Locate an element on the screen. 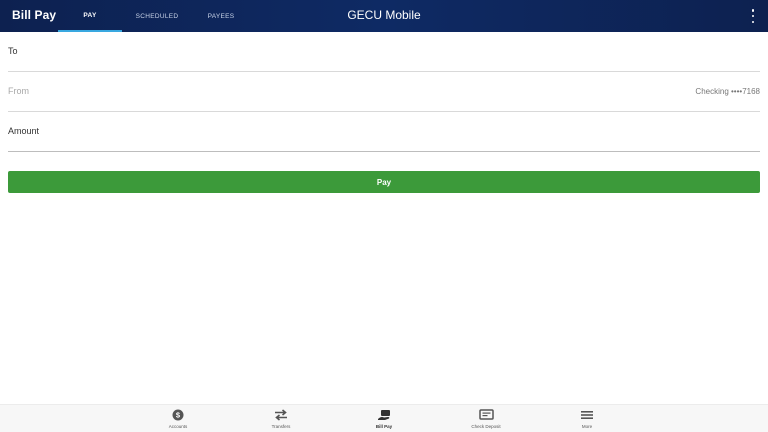 The image size is (768, 432). tab-pay: PAY is located at coordinates (90, 16).